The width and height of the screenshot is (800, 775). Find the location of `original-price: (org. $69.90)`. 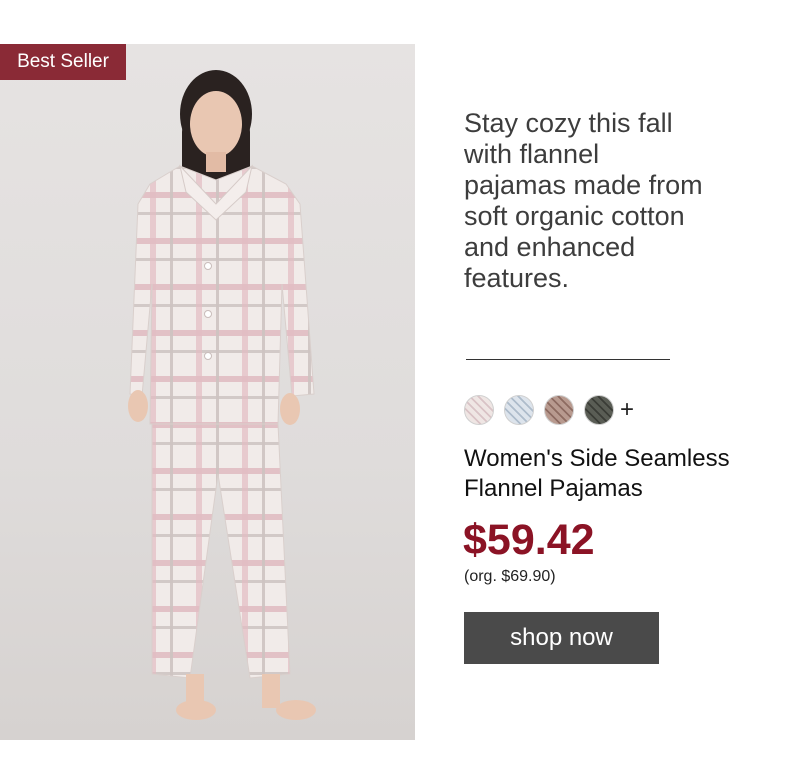

original-price: (org. $69.90) is located at coordinates (510, 576).